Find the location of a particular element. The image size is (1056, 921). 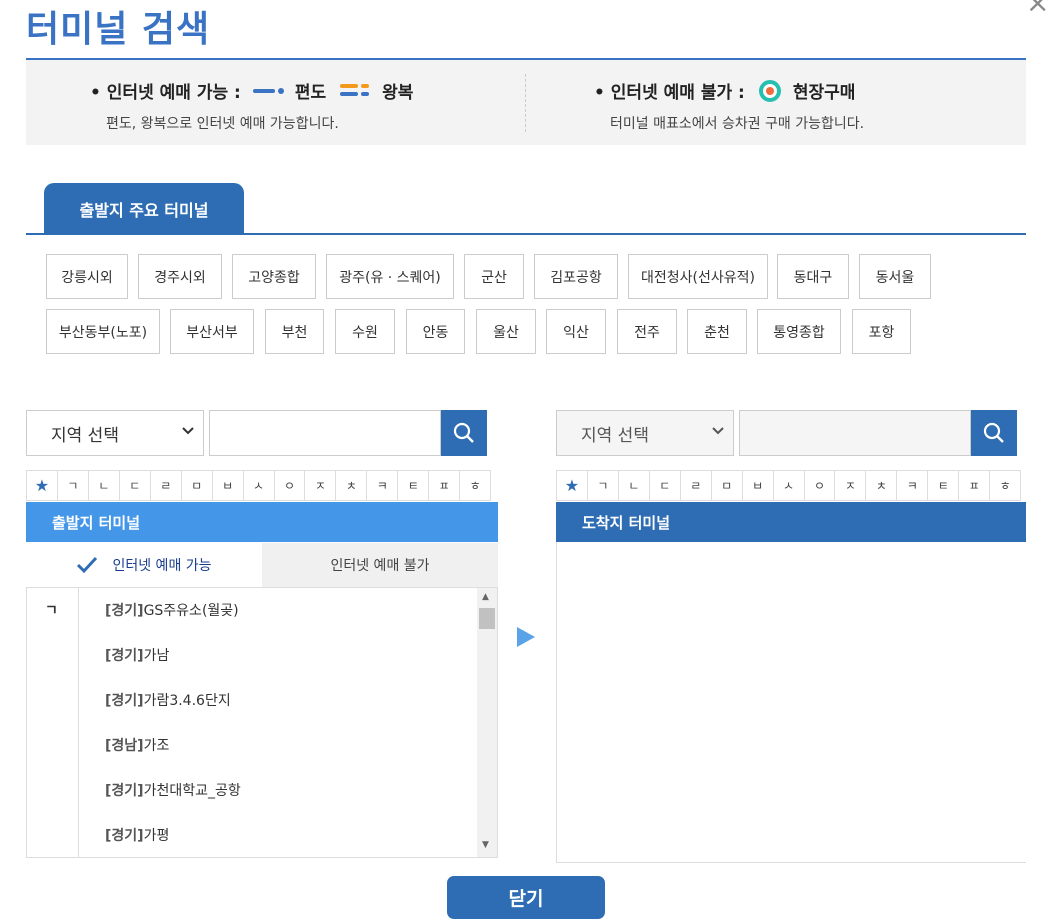

terminal-chip: 부천 is located at coordinates (294, 331).